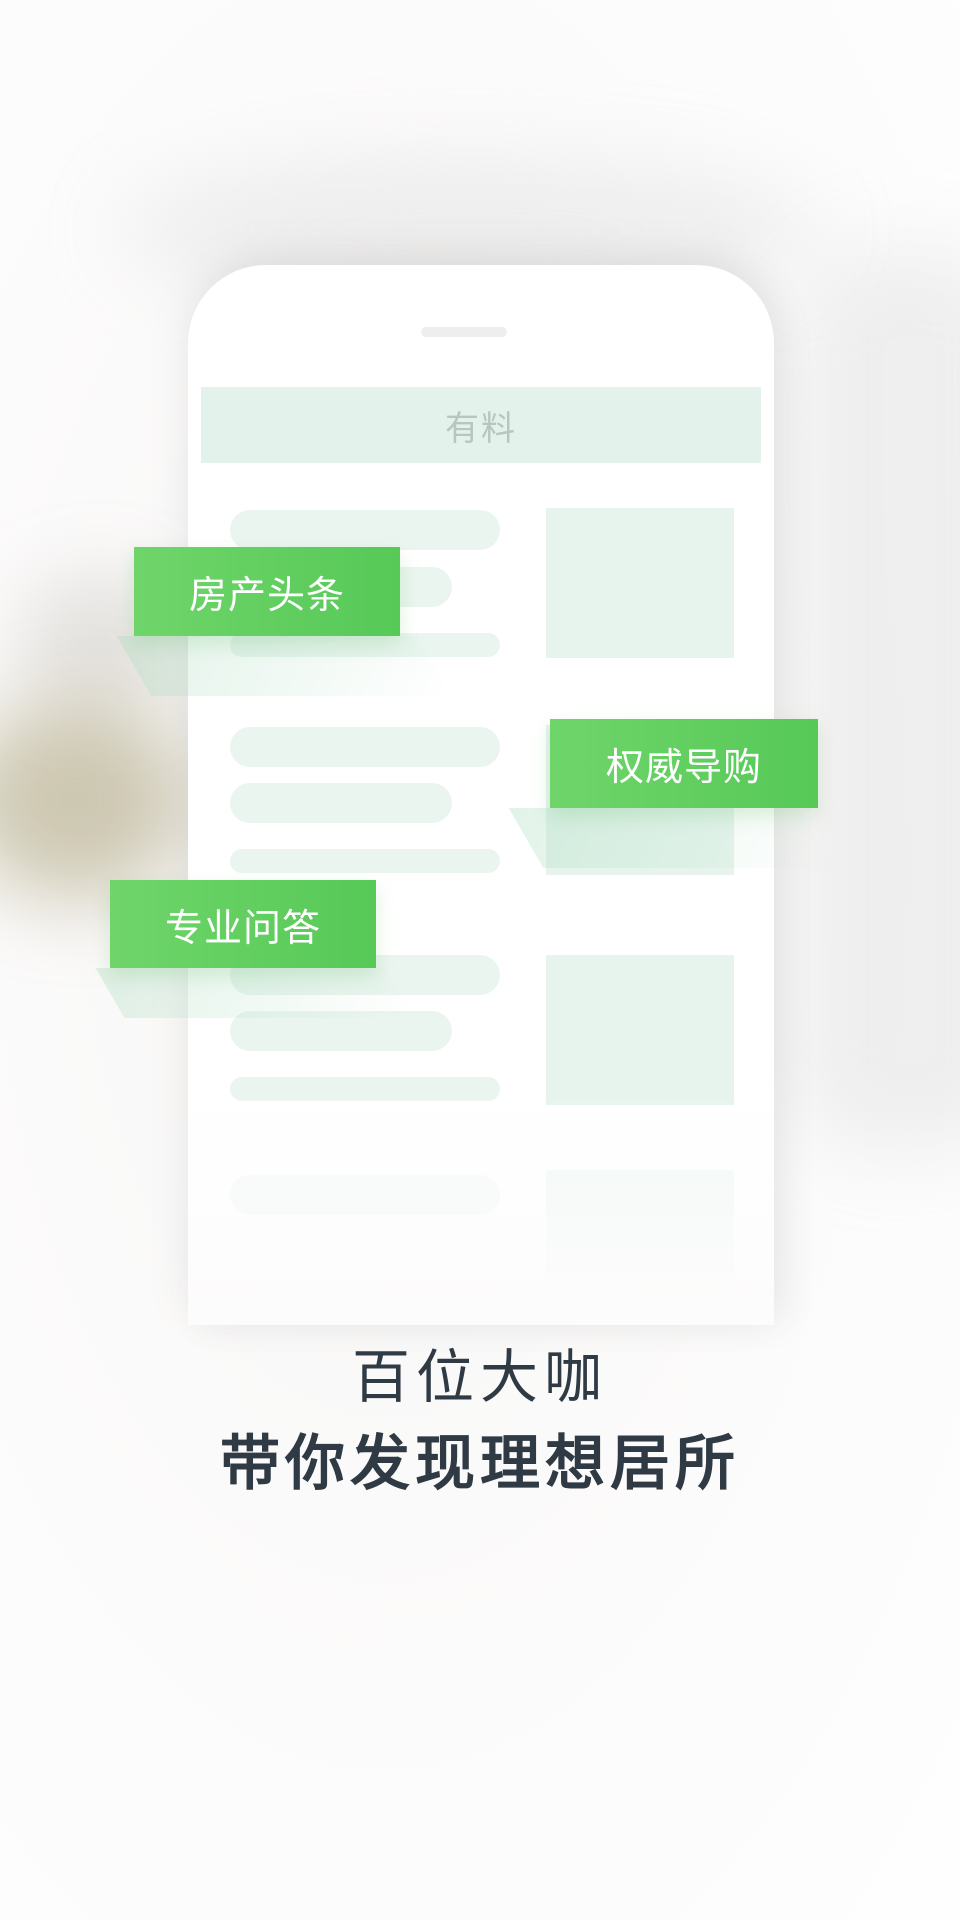  Describe the element at coordinates (267, 591) in the screenshot. I see `tag-real-estate-headlines: 房产头条` at that location.